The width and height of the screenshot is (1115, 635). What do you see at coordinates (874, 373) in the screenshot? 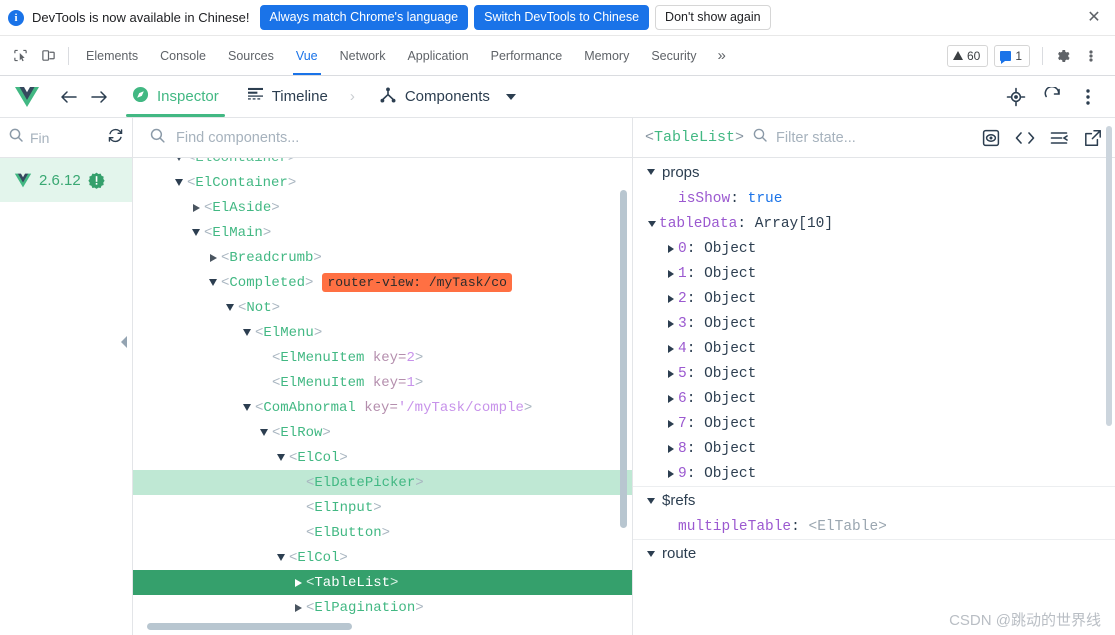
I see `state-row-5: 5: Object` at bounding box center [874, 373].